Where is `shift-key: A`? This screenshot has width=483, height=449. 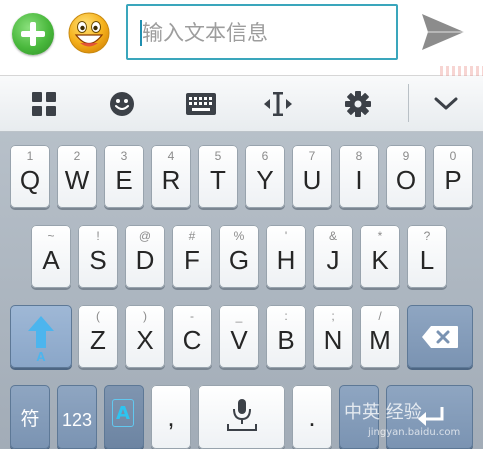 shift-key: A is located at coordinates (41, 336).